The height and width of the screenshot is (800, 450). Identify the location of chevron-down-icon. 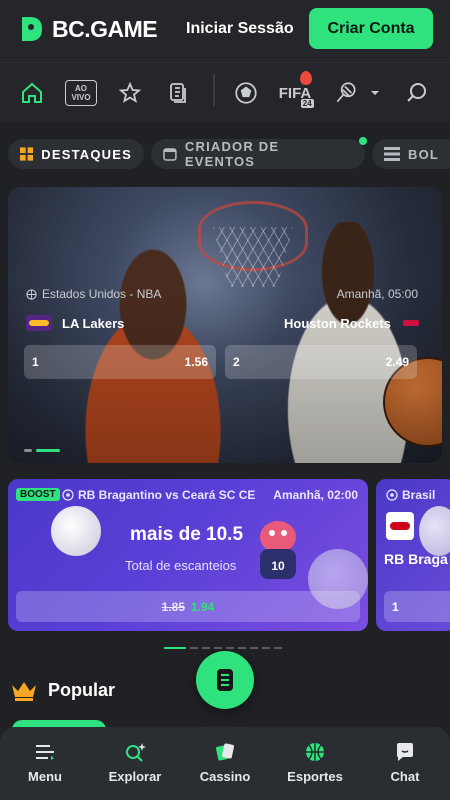
(375, 93).